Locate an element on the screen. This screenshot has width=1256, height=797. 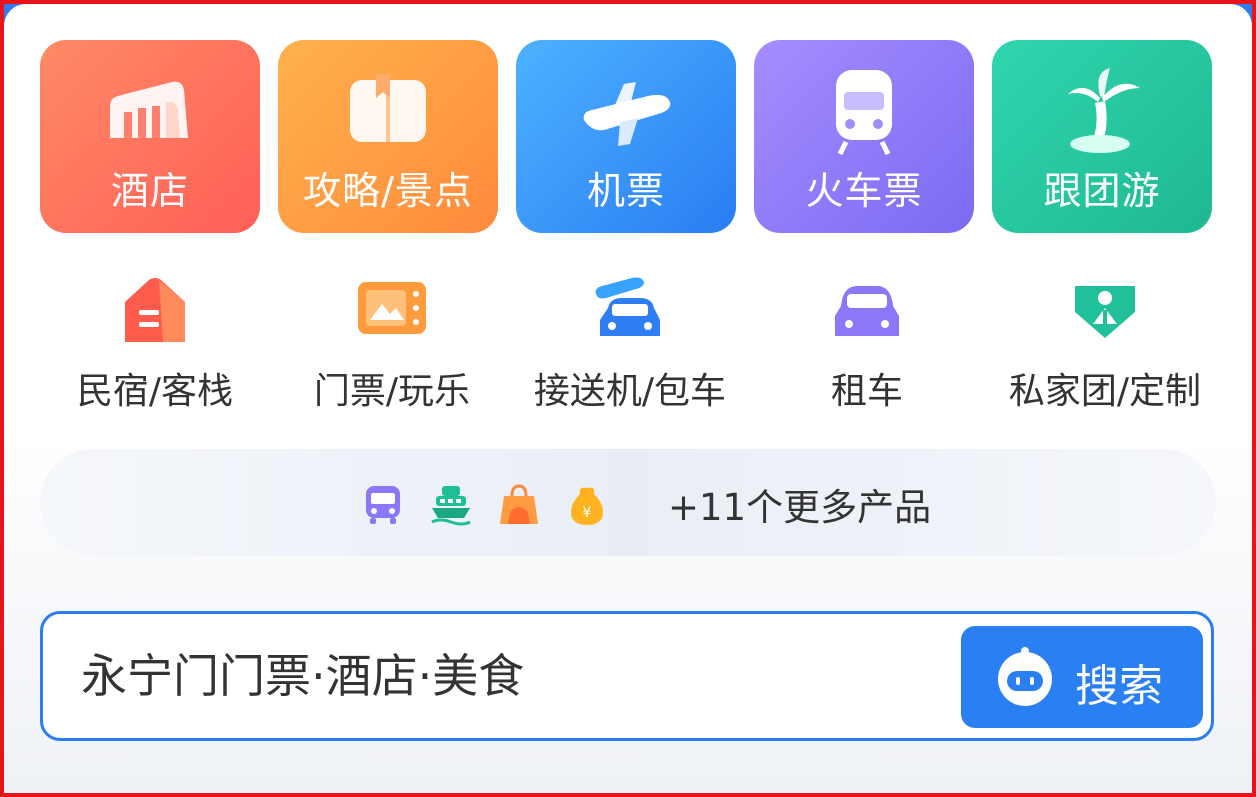
money-bag-icon: ¥ is located at coordinates (587, 506).